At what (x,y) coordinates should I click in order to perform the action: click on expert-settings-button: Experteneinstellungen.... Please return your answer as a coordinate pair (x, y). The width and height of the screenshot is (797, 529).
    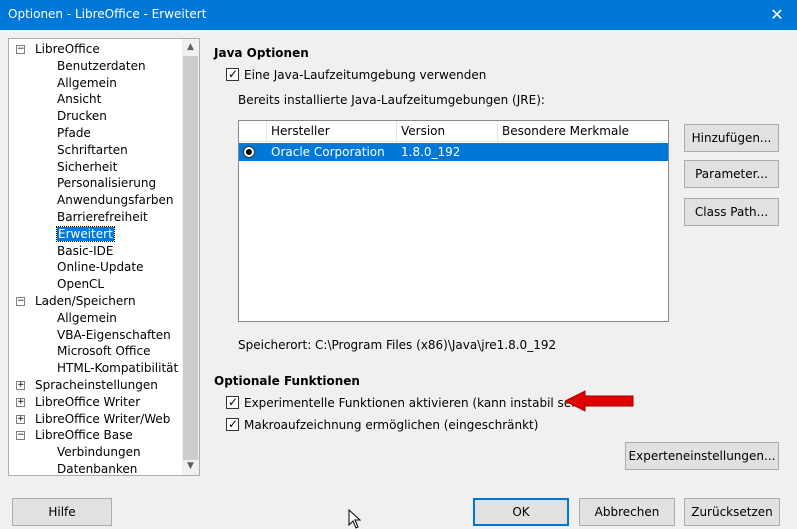
    Looking at the image, I should click on (702, 456).